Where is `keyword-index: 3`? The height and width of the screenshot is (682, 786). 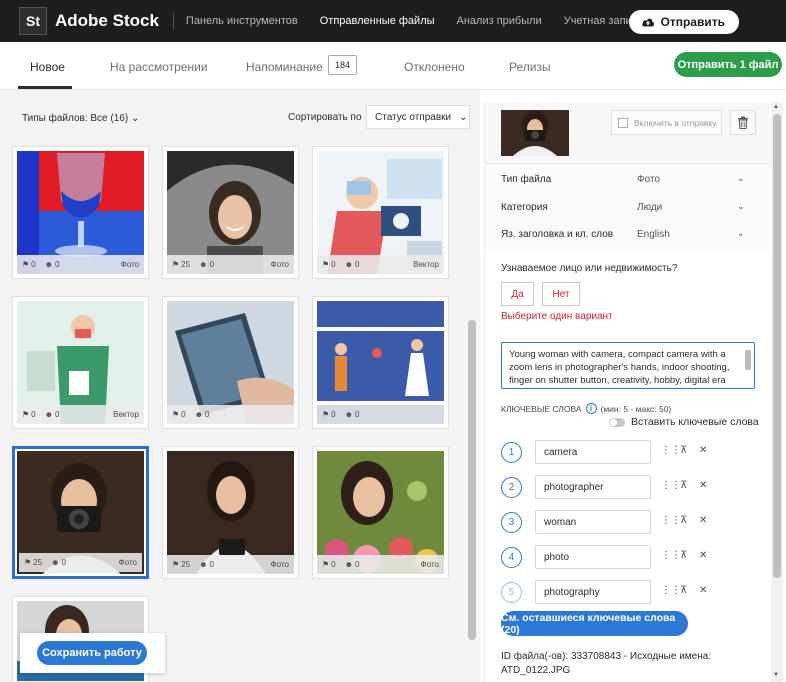
keyword-index: 3 is located at coordinates (511, 522).